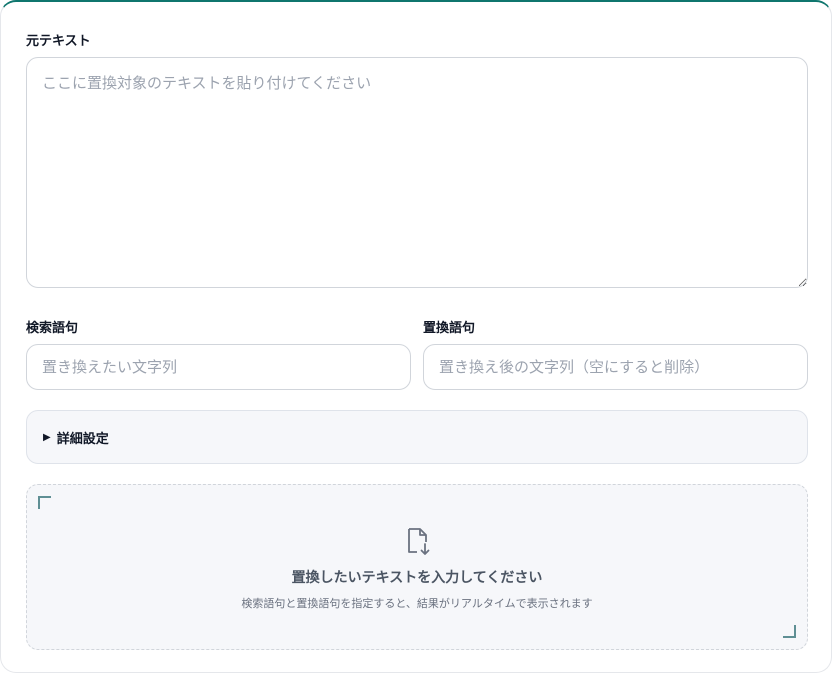 The image size is (832, 673). What do you see at coordinates (52, 328) in the screenshot?
I see `search-term-label: 検索語句` at bounding box center [52, 328].